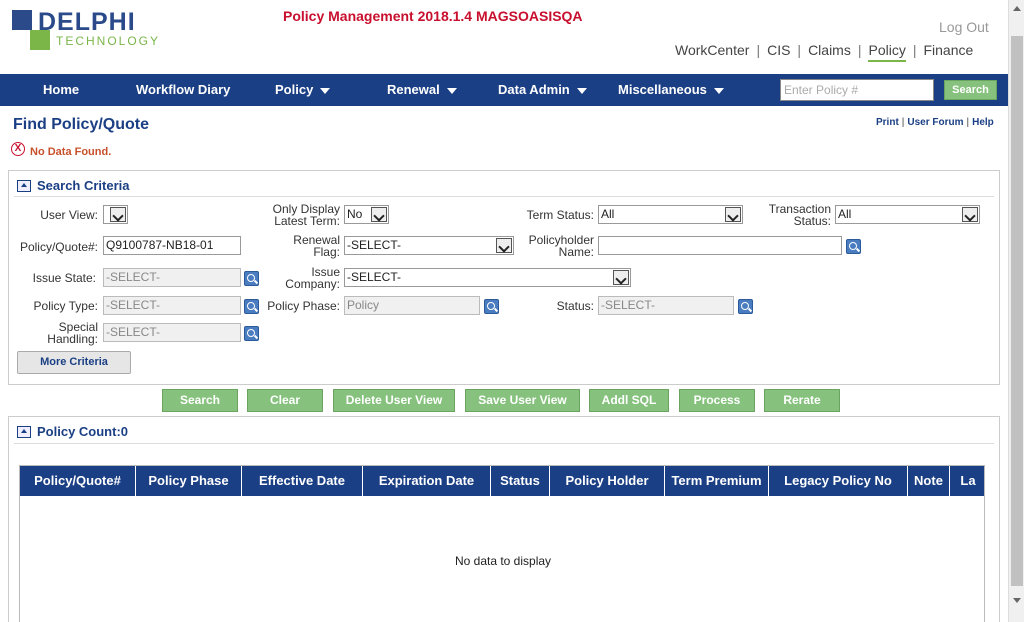 The height and width of the screenshot is (622, 1024). Describe the element at coordinates (65, 306) in the screenshot. I see `policy-type-label: Policy Type:` at that location.